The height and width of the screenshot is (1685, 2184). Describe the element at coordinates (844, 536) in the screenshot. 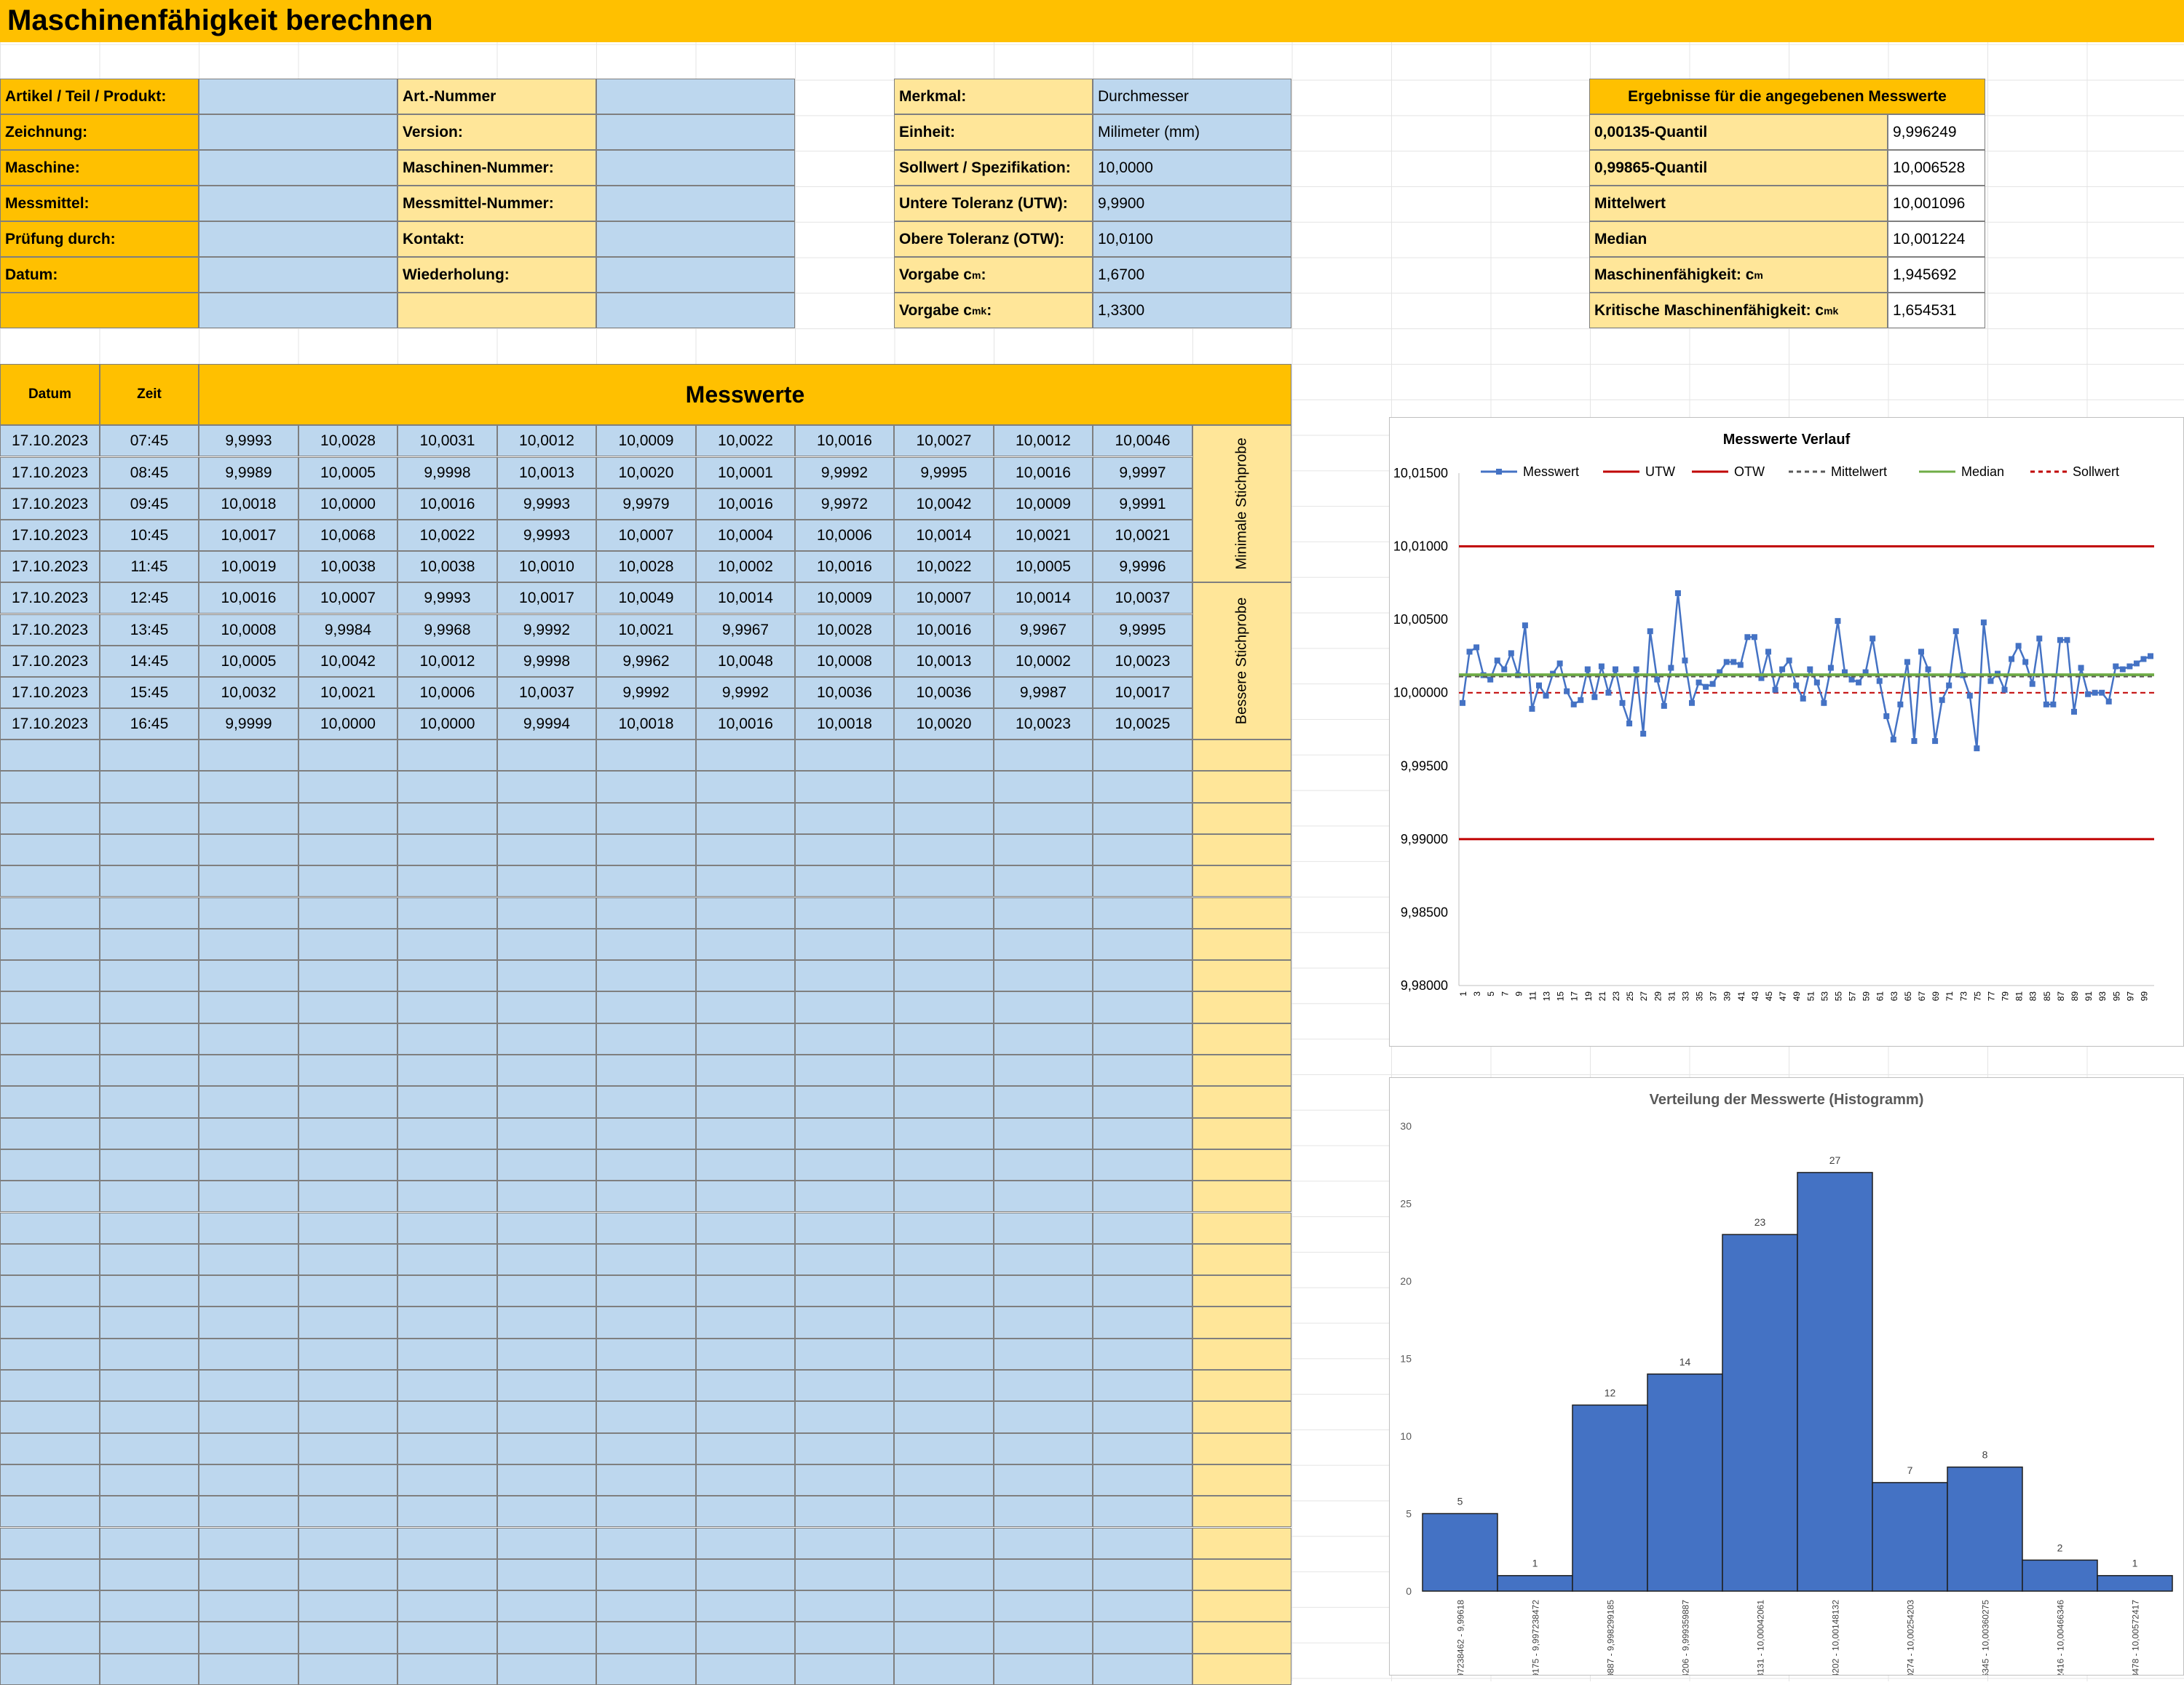

I see `cell-messwert: 10,0006` at that location.